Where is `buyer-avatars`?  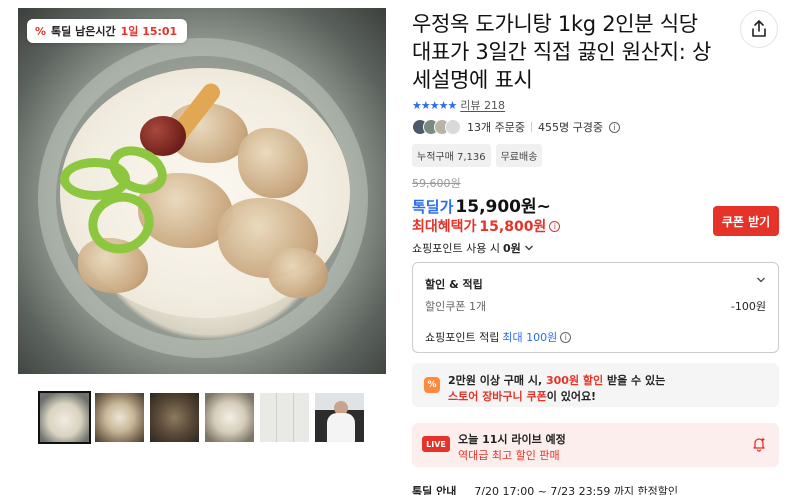 buyer-avatars is located at coordinates (436, 127).